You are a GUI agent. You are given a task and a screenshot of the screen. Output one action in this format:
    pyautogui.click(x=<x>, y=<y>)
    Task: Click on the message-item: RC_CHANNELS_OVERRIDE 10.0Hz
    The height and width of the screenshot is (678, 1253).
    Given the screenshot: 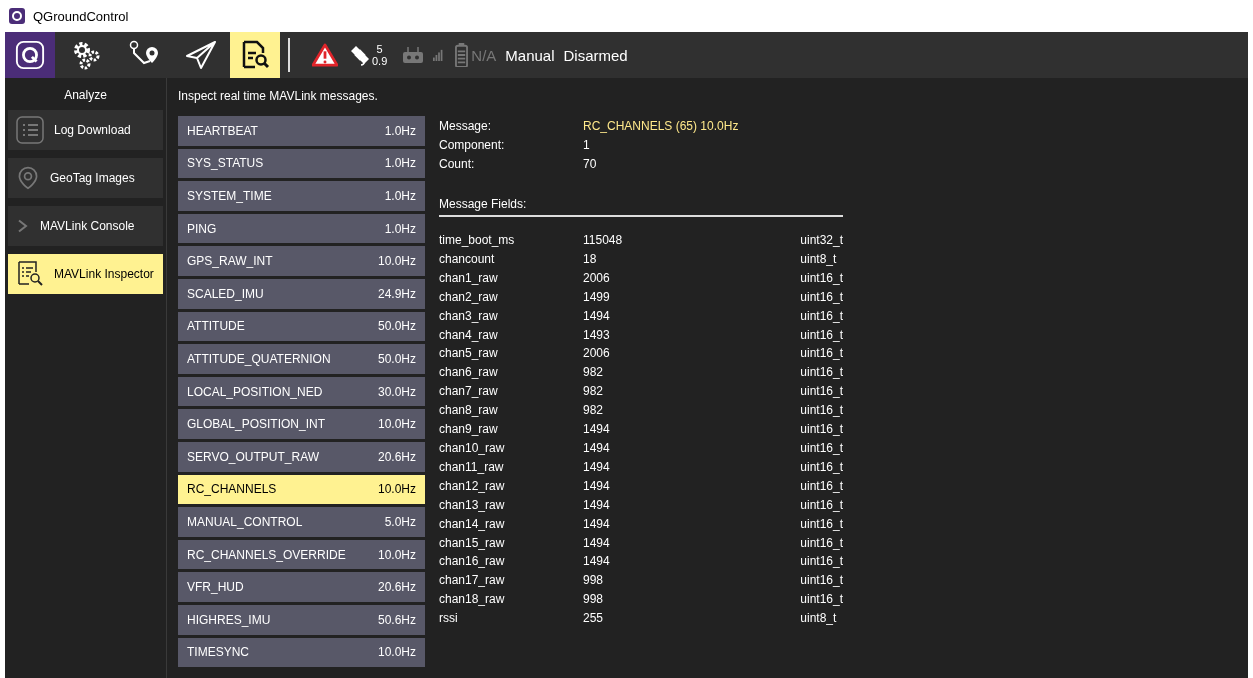 What is the action you would take?
    pyautogui.click(x=301, y=554)
    